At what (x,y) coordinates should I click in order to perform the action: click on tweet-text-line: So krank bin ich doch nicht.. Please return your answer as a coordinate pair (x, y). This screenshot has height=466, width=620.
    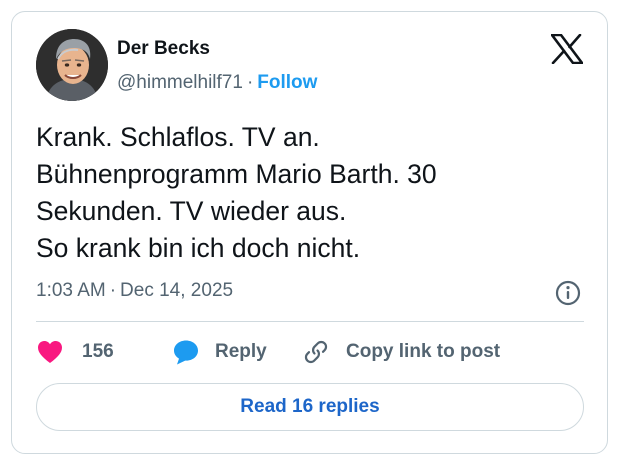
    Looking at the image, I should click on (198, 248).